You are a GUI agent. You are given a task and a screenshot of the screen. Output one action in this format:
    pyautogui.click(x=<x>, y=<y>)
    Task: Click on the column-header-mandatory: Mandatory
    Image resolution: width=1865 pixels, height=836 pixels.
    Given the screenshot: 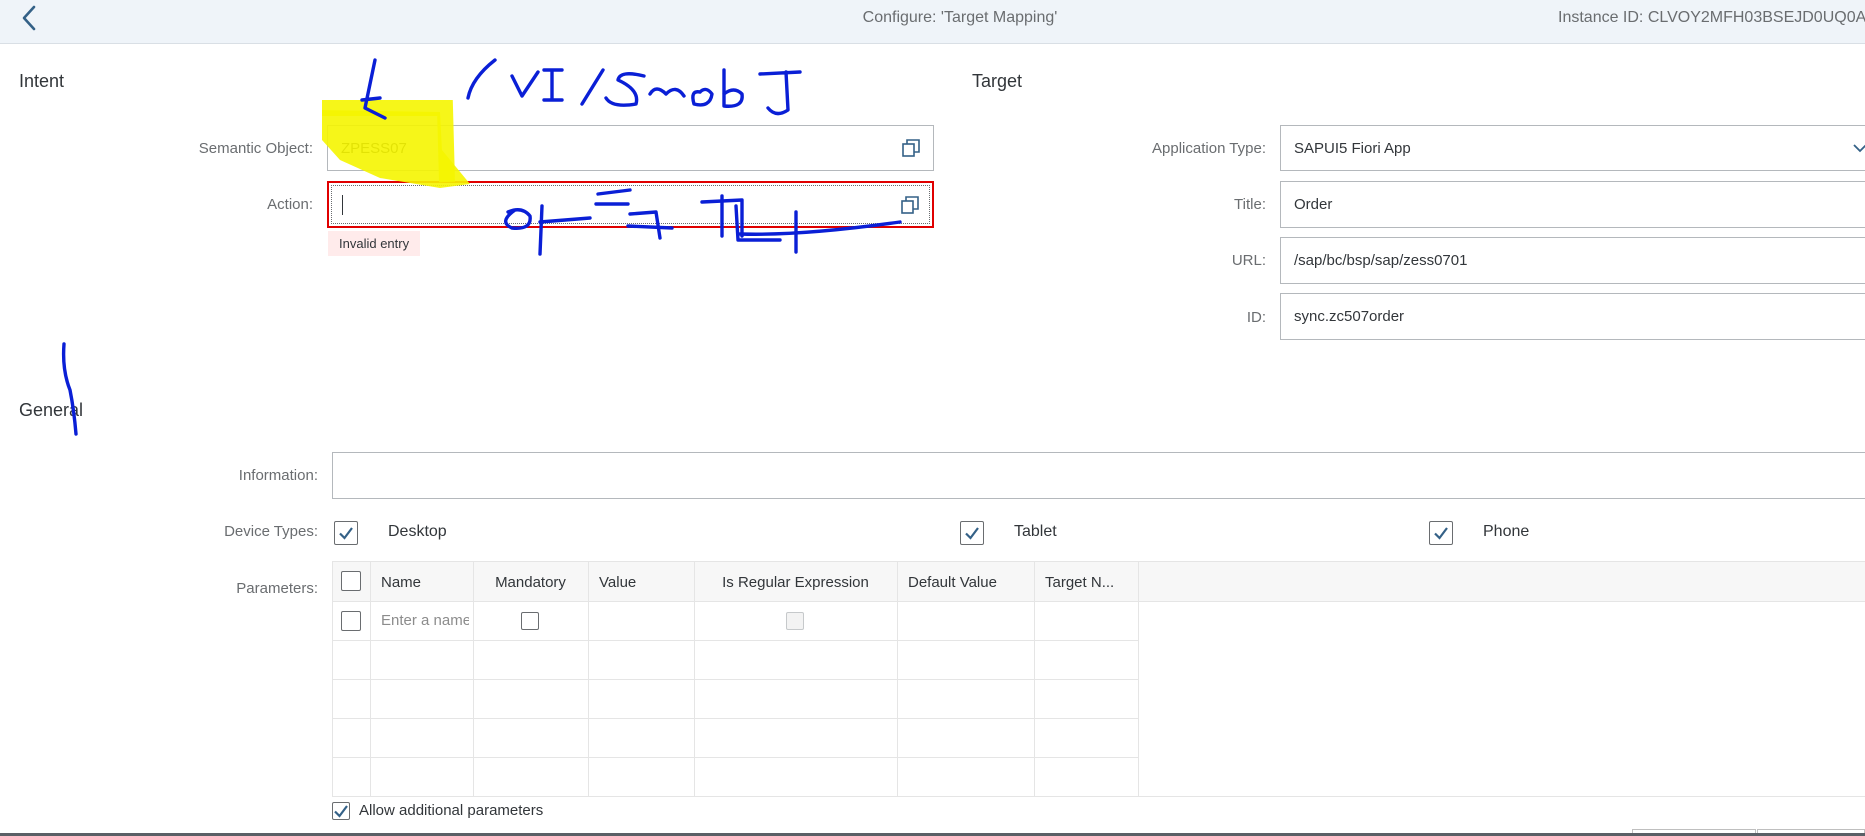 What is the action you would take?
    pyautogui.click(x=530, y=582)
    